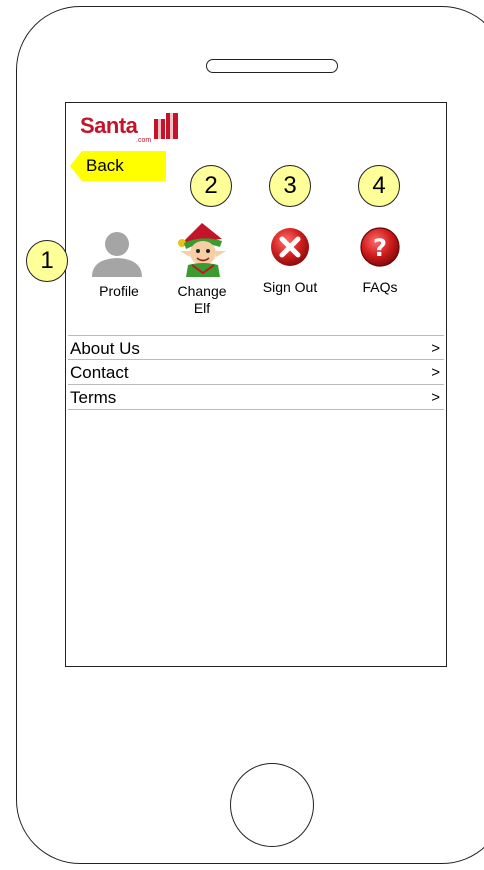 The image size is (484, 870). What do you see at coordinates (119, 291) in the screenshot?
I see `profile-label: Profile` at bounding box center [119, 291].